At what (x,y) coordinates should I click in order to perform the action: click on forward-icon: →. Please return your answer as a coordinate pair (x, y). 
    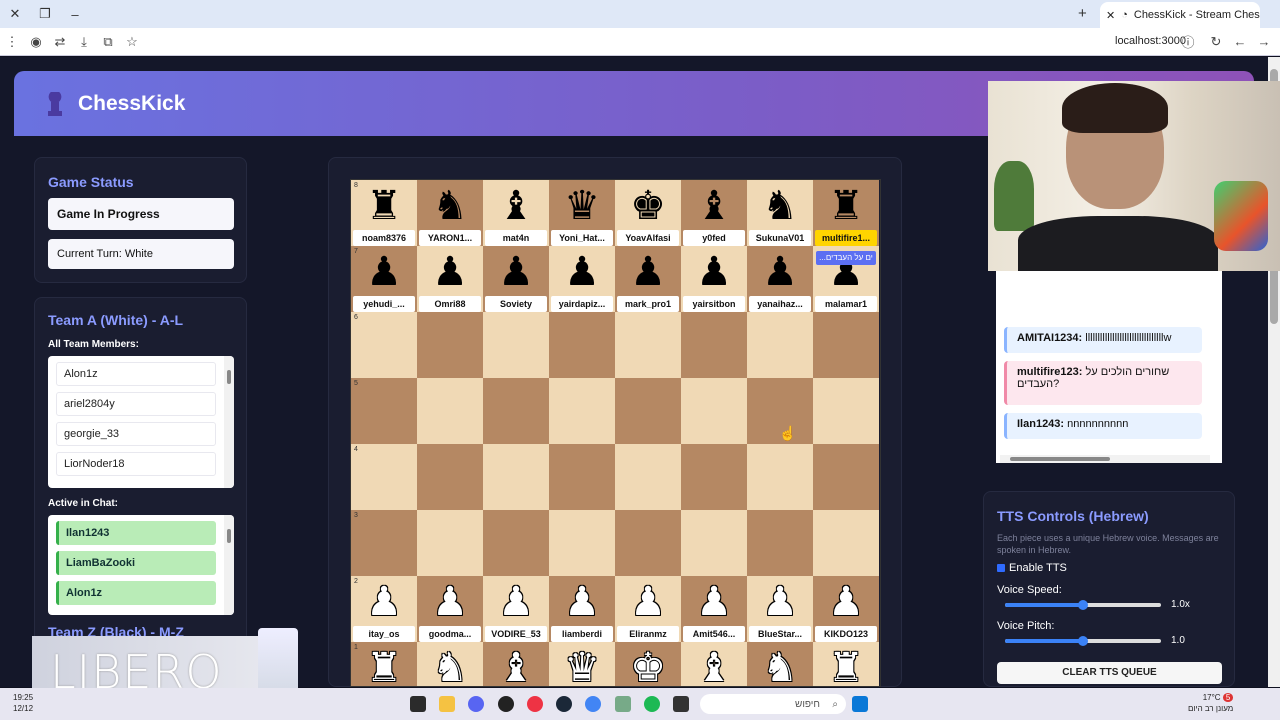
    Looking at the image, I should click on (1264, 42).